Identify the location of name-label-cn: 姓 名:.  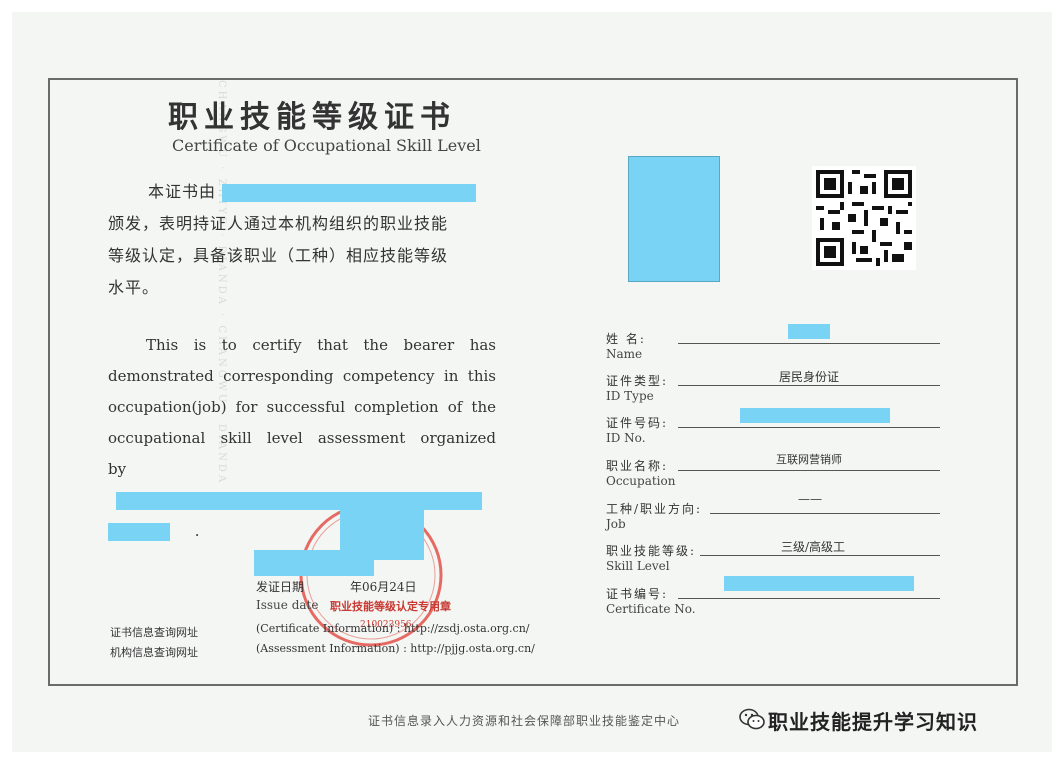
(626, 339).